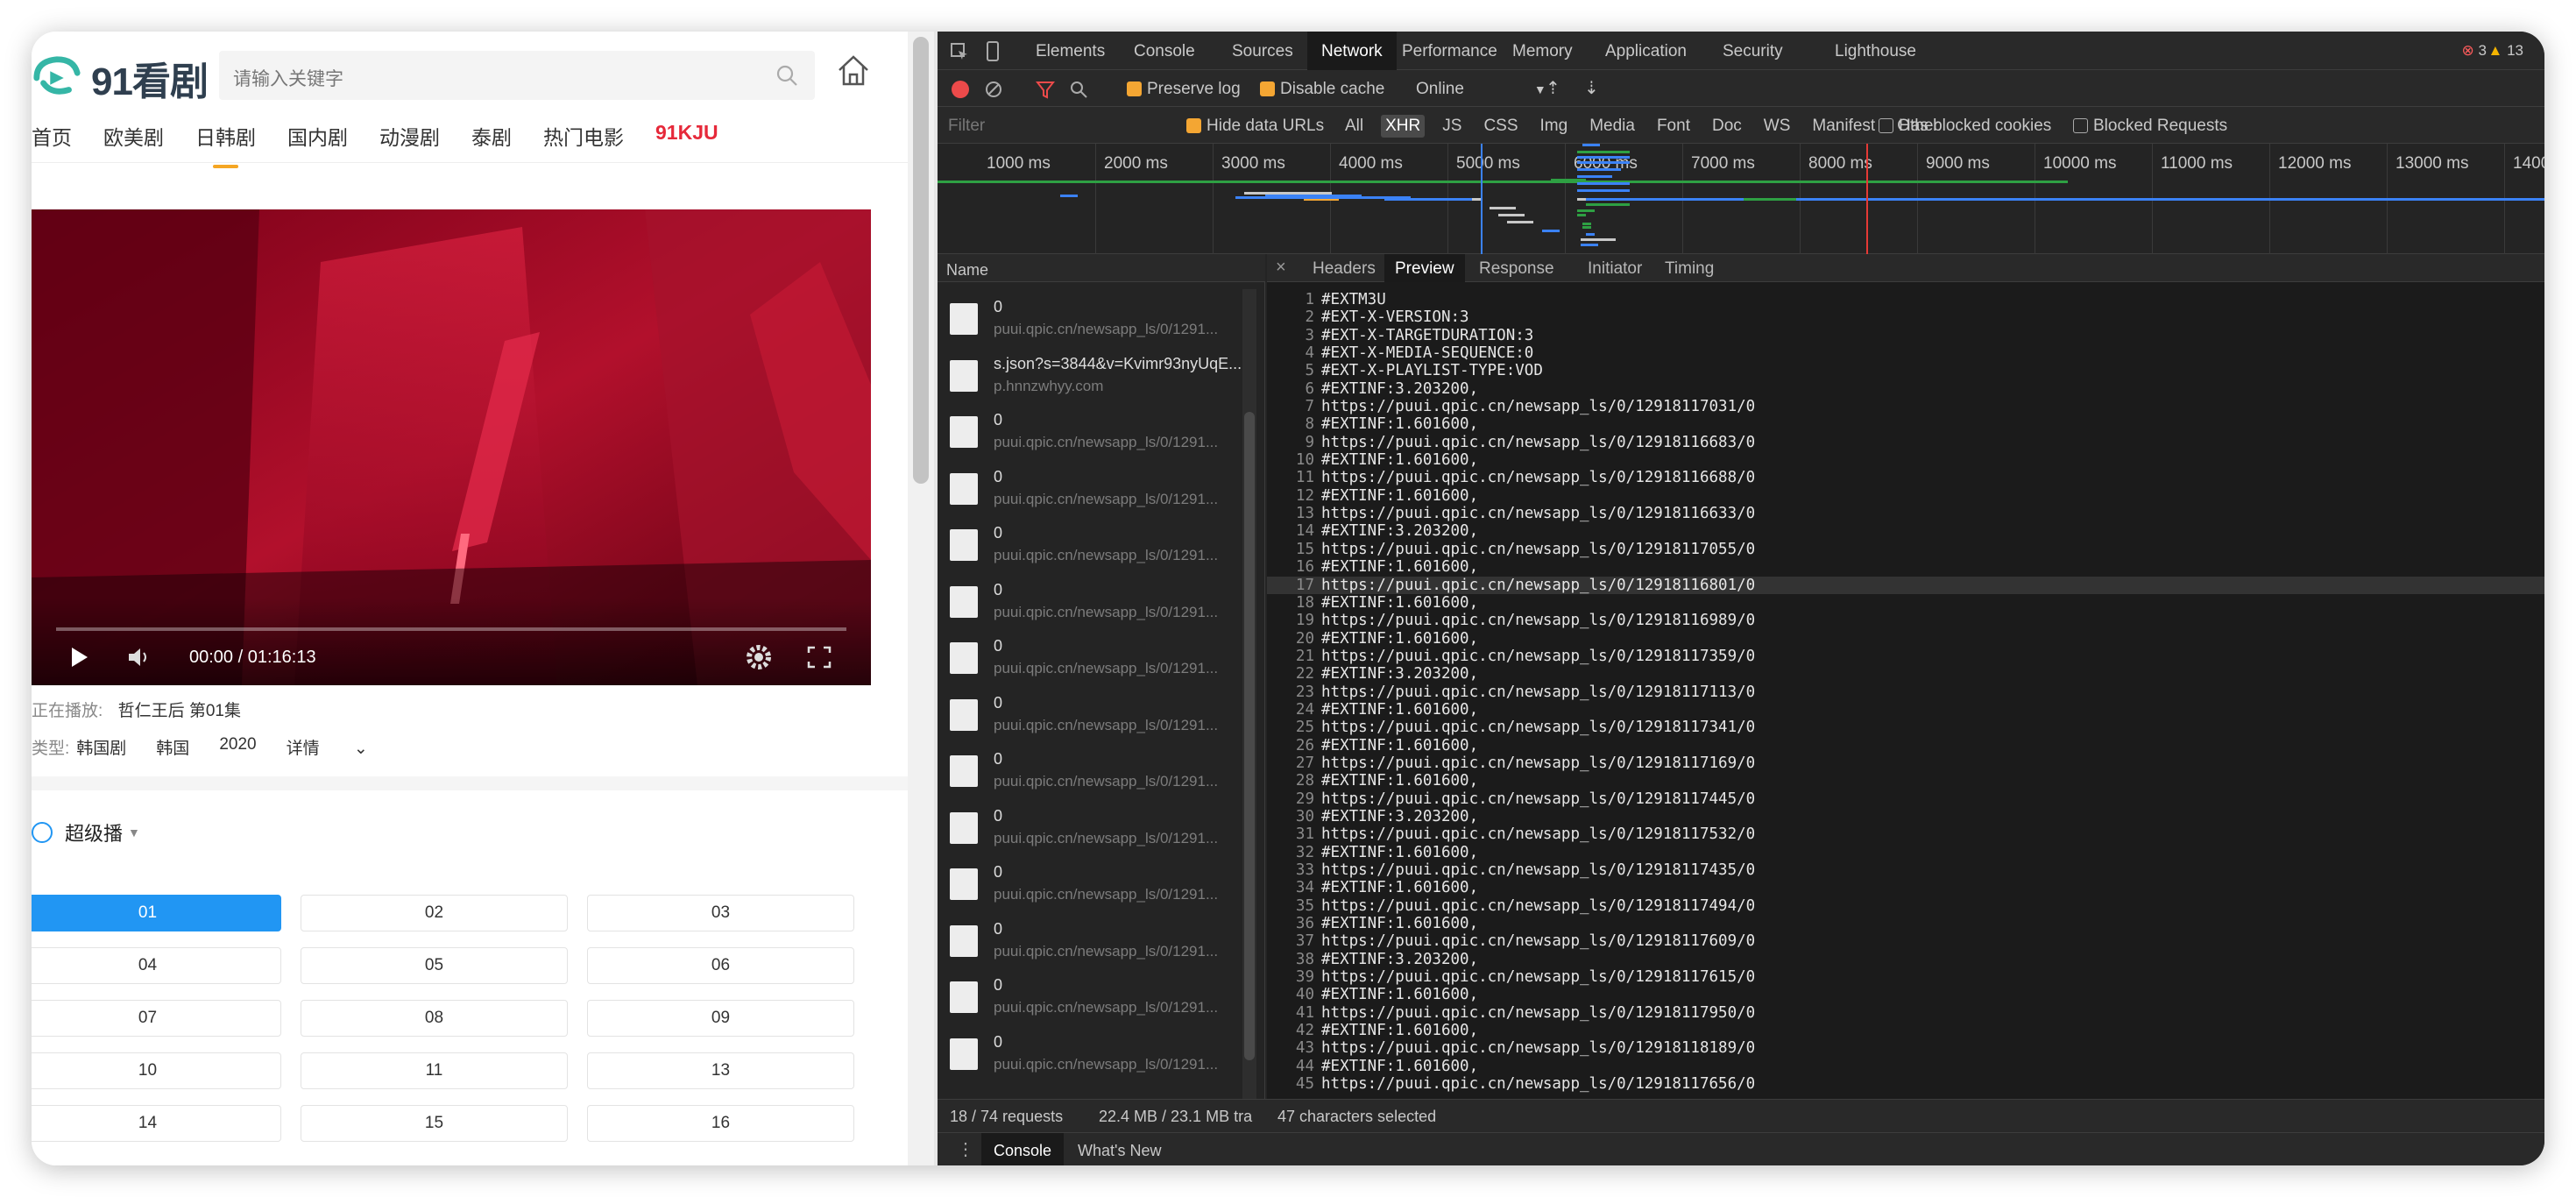 The height and width of the screenshot is (1197, 2576). I want to click on nav-item: 91KJU, so click(686, 136).